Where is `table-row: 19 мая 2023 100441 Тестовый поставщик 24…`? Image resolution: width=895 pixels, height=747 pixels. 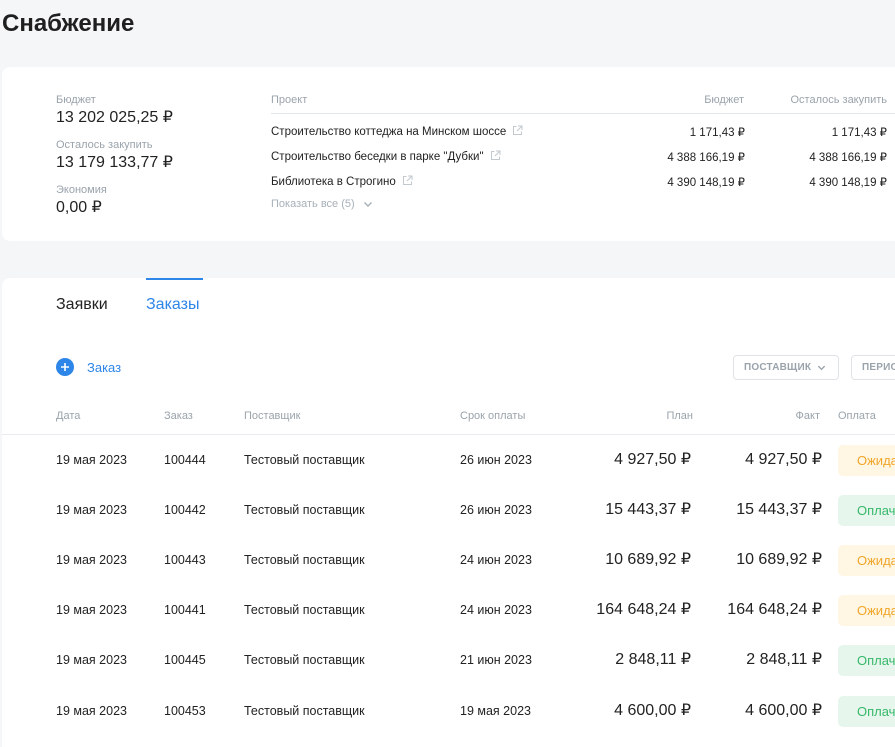 table-row: 19 мая 2023 100441 Тестовый поставщик 24… is located at coordinates (448, 610).